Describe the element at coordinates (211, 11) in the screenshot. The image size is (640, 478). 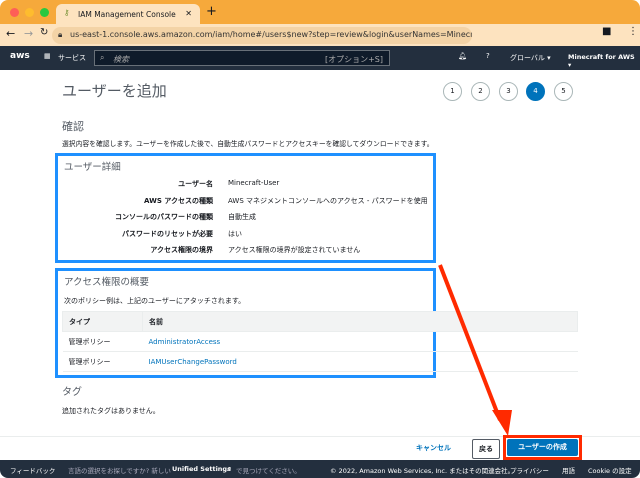
I see `new-tab-button: +` at that location.